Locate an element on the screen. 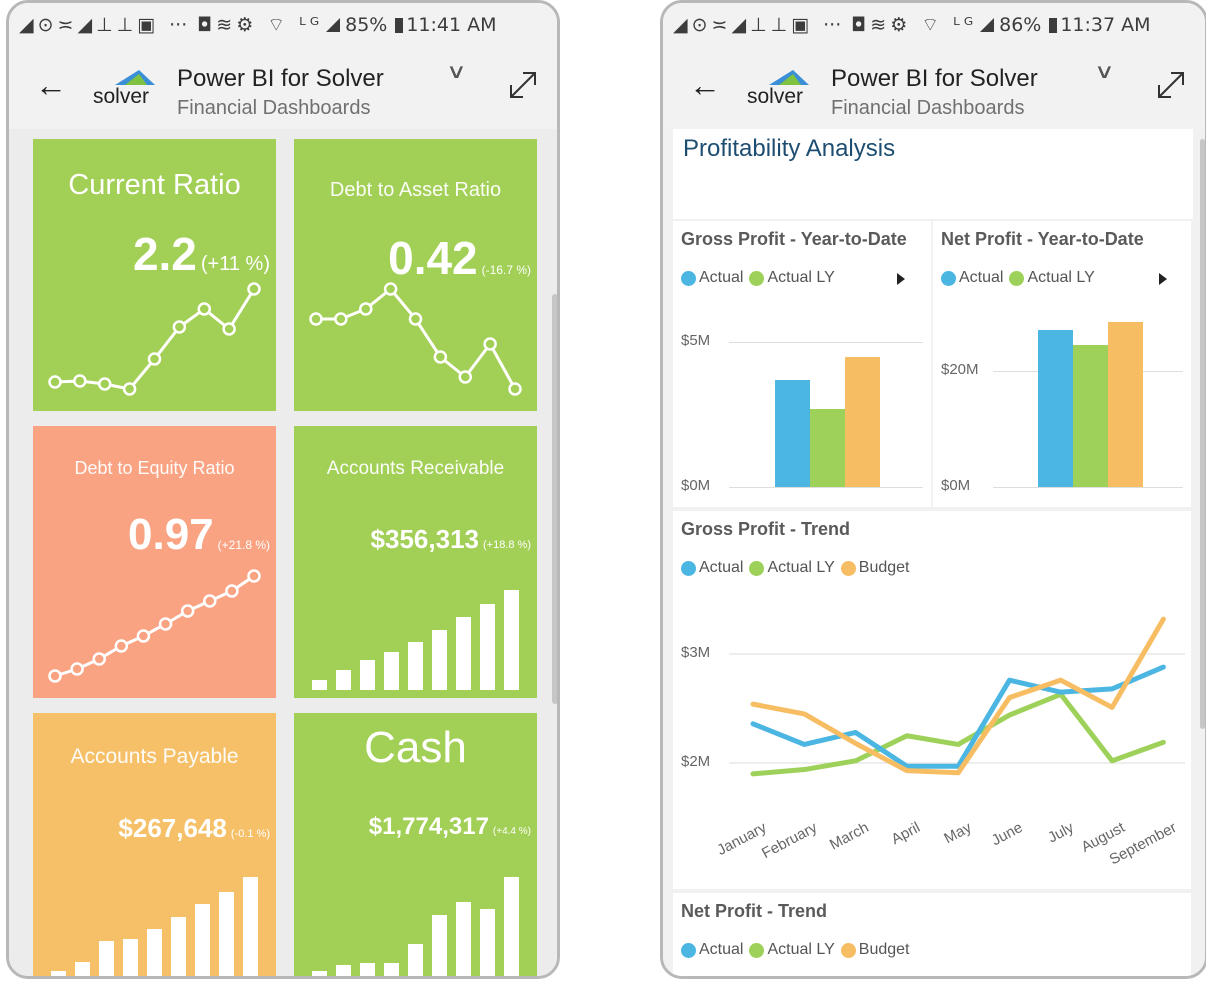  report-title: Profitability Analysis is located at coordinates (789, 148).